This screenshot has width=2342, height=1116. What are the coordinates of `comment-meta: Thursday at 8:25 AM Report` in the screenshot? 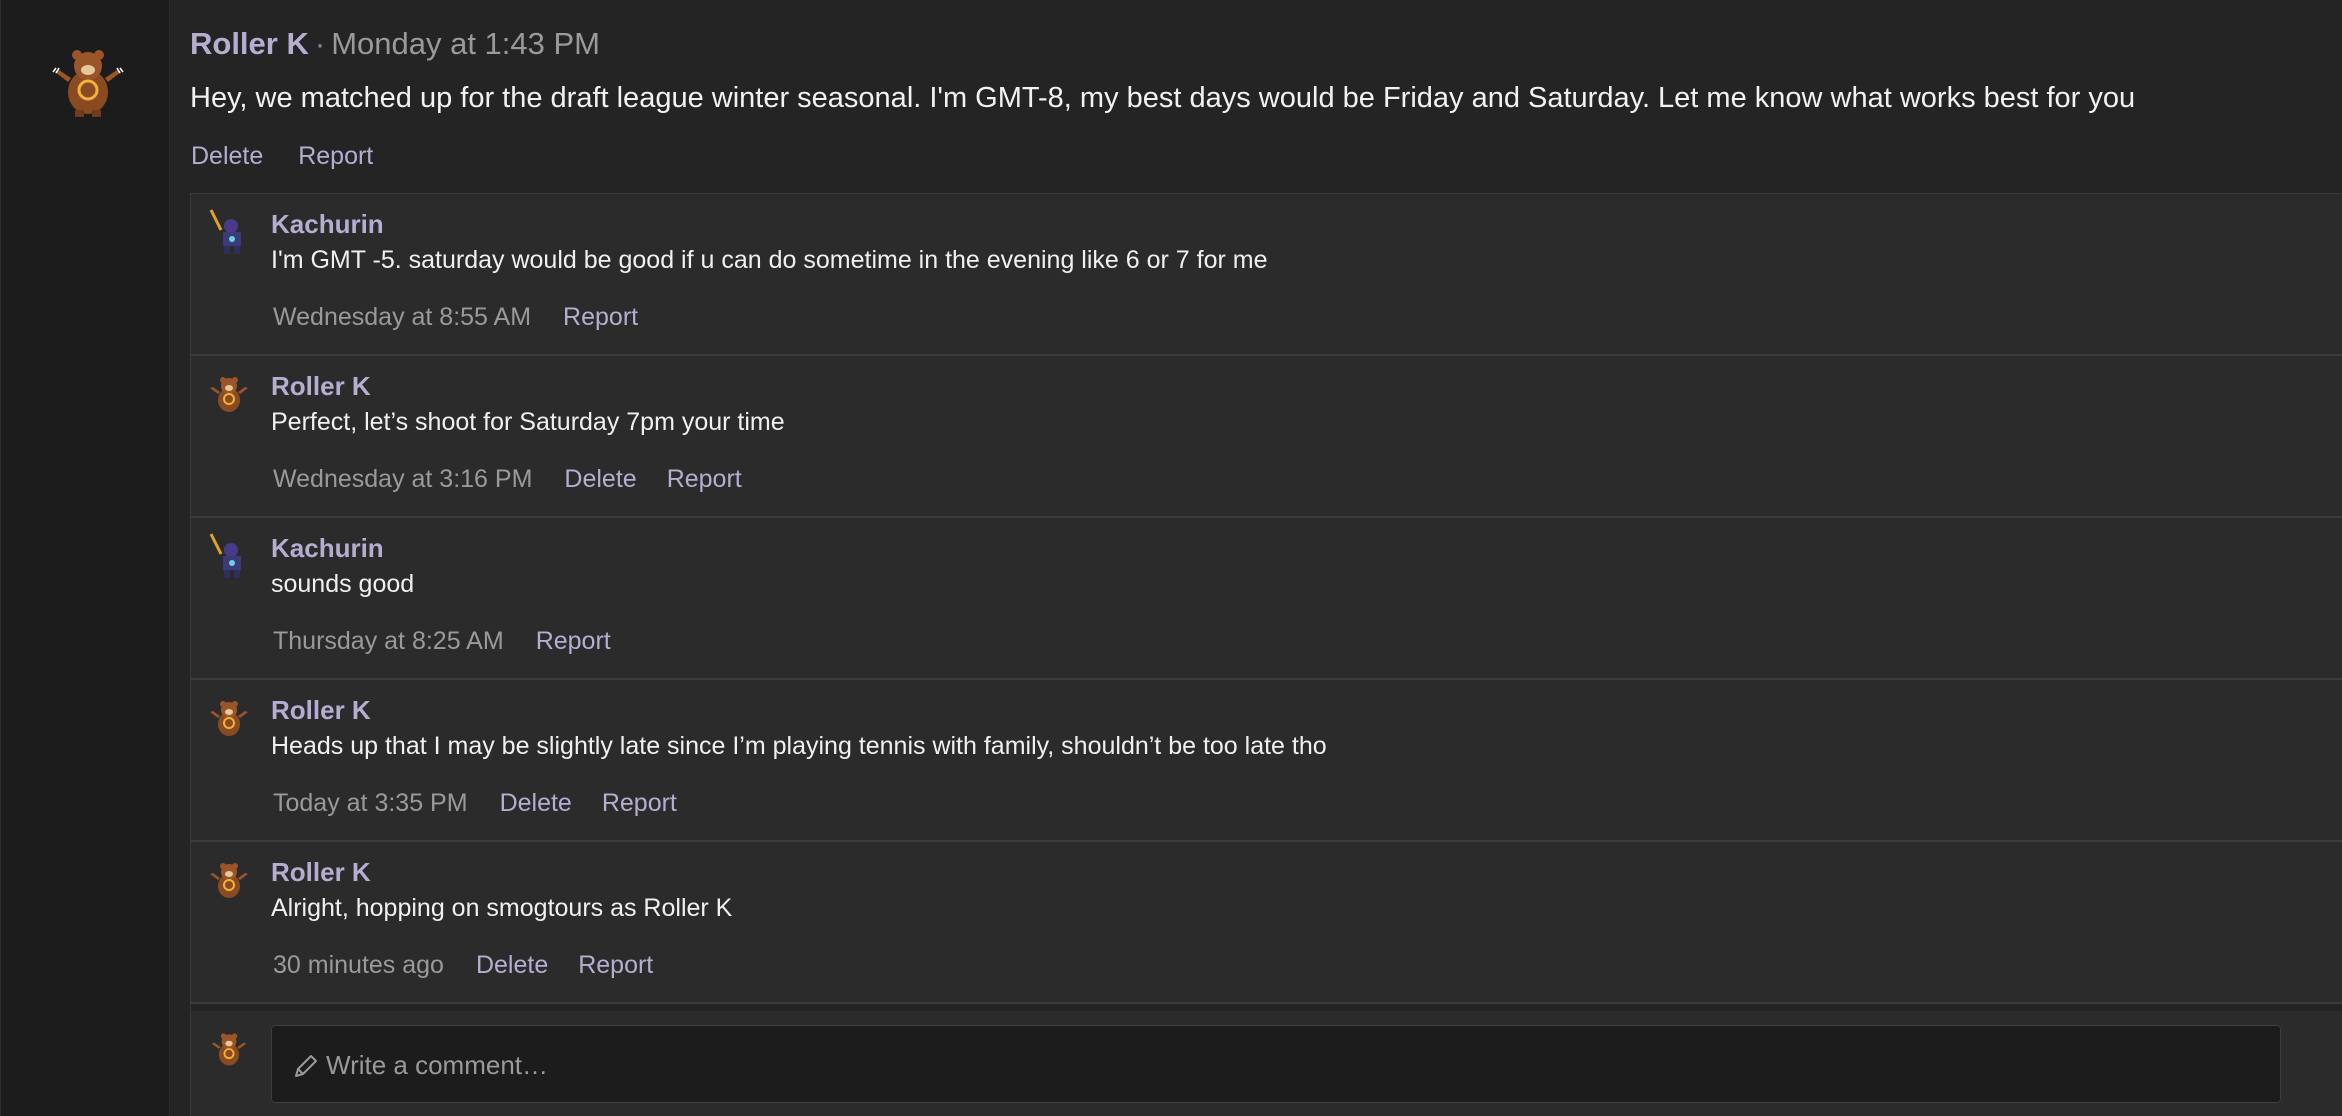 It's located at (457, 641).